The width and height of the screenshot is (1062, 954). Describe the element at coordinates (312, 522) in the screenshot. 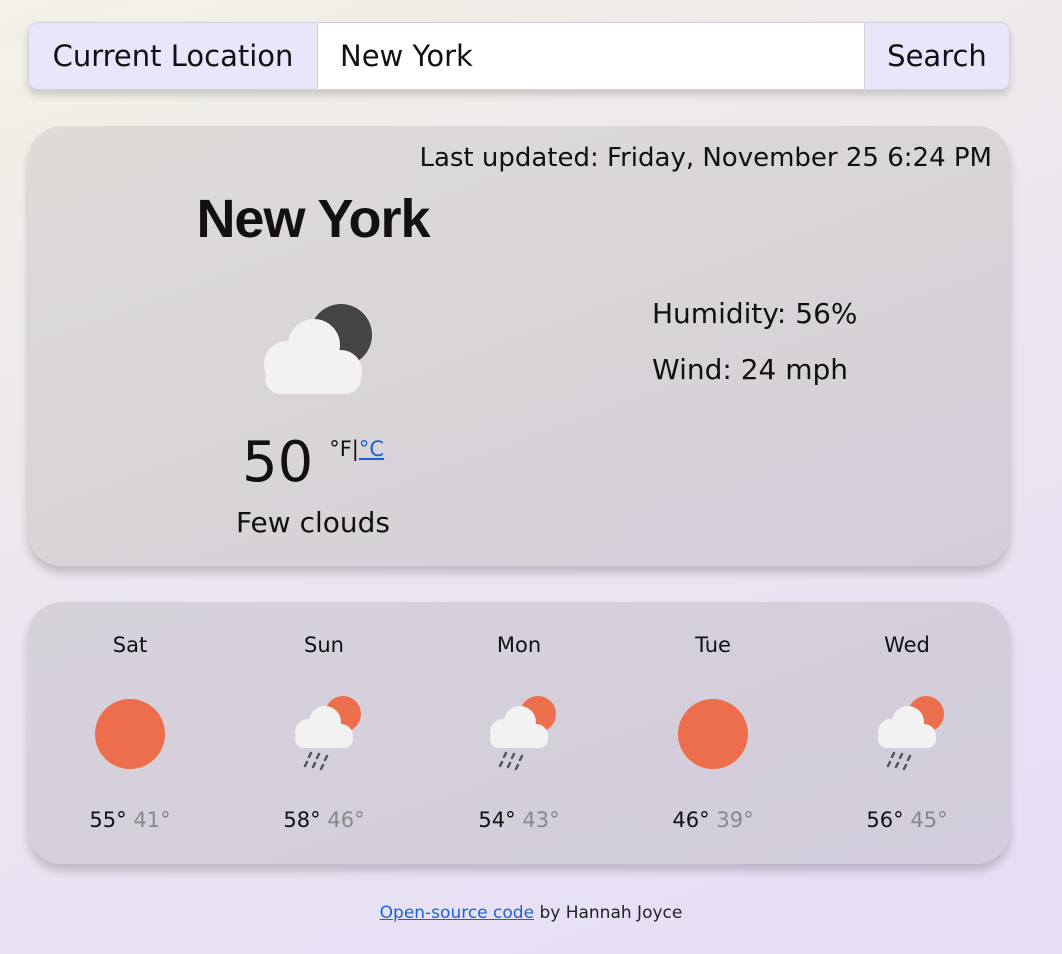

I see `weather-description: Few clouds` at that location.